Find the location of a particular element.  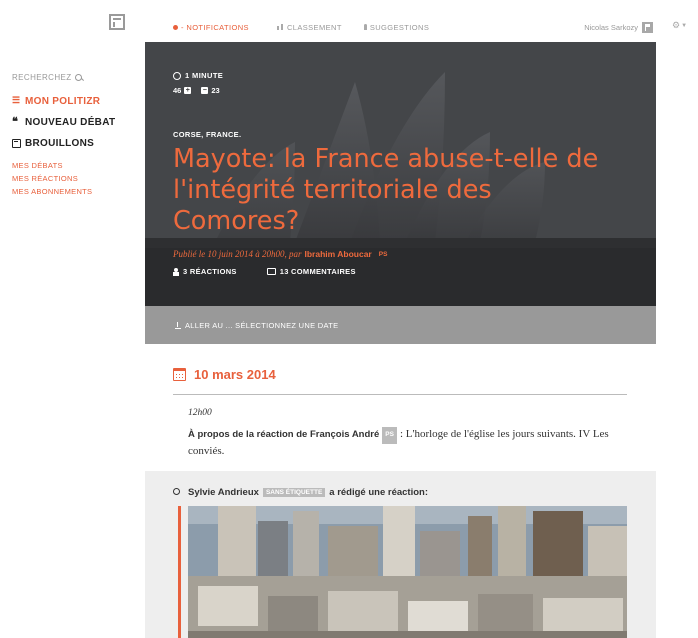

main-nav: MON POLITIZR NOUVEAU DÉBAT BROUILLONS is located at coordinates (74, 122).